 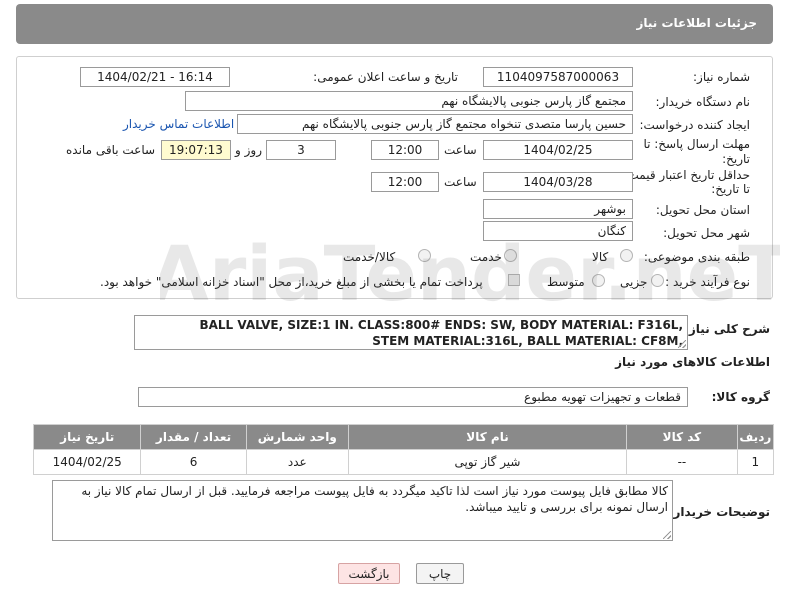 I want to click on goods-section-title: اطلاعات کالاهای مورد نیاز, so click(x=692, y=362).